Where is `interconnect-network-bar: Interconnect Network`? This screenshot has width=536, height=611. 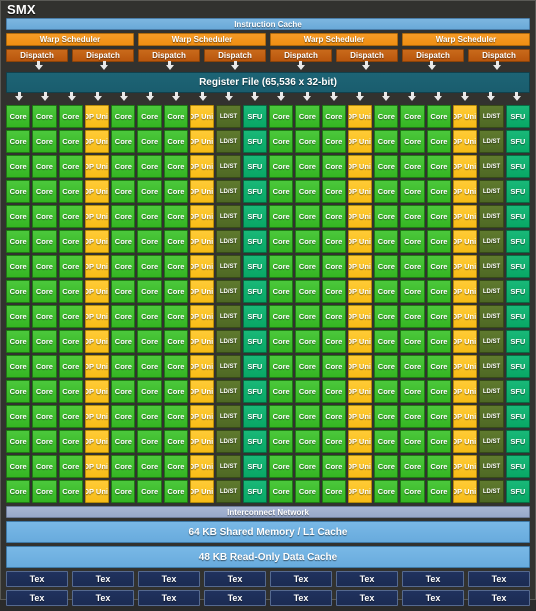 interconnect-network-bar: Interconnect Network is located at coordinates (268, 512).